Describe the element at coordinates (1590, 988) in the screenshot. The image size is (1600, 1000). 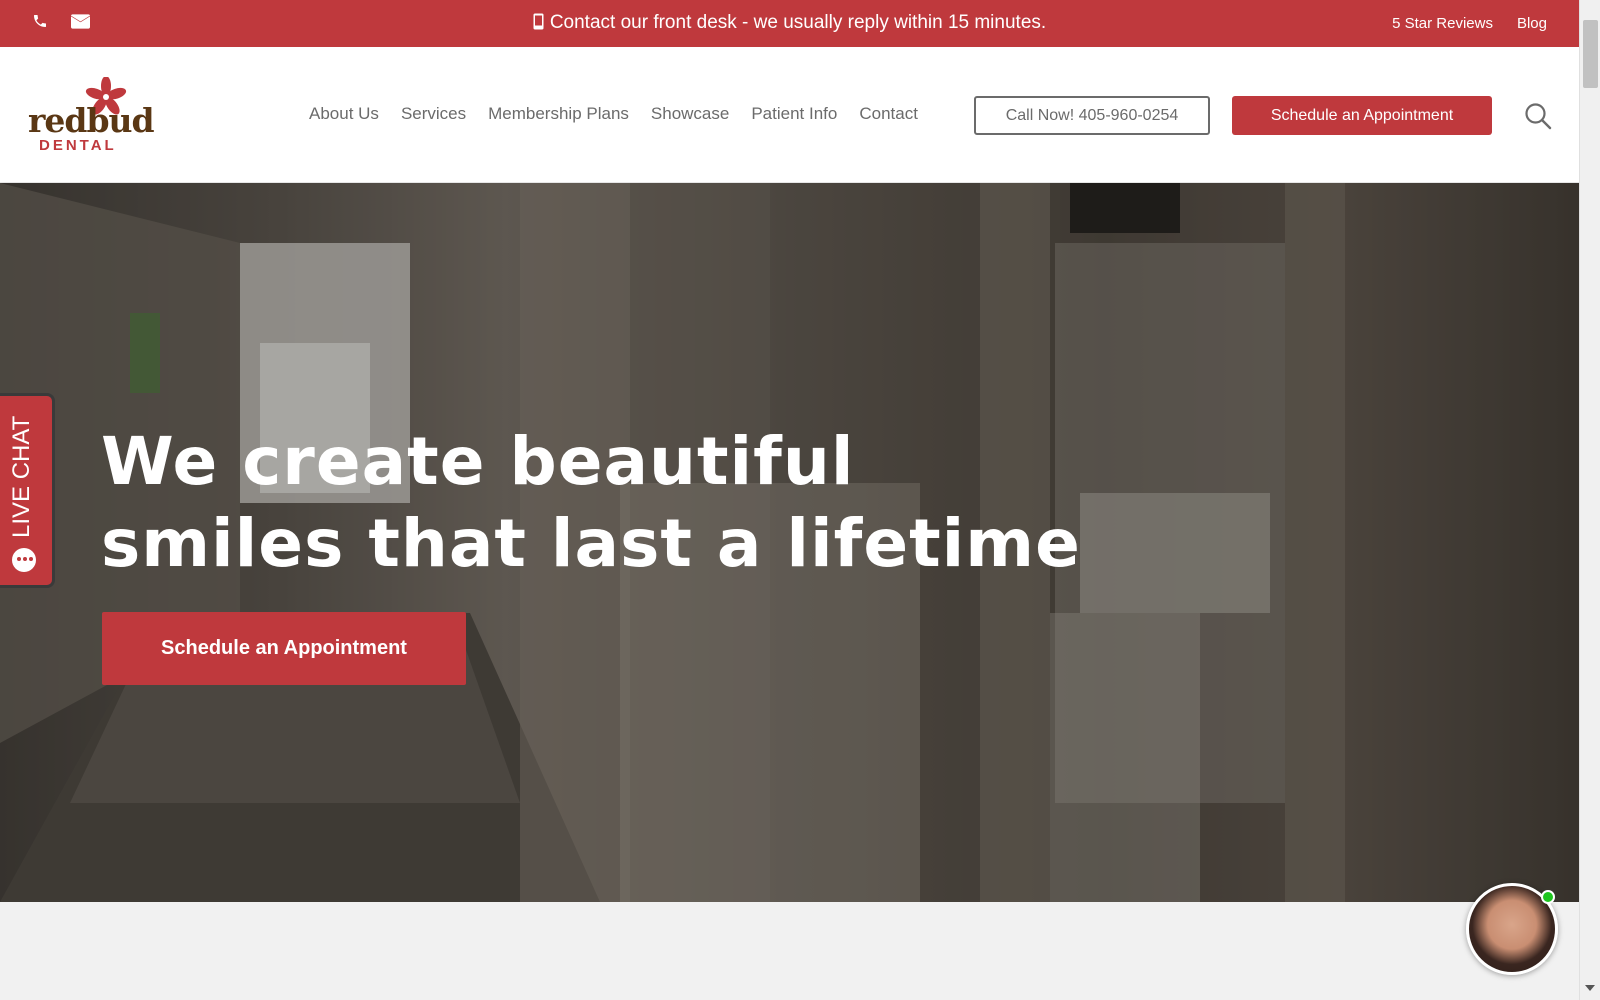
I see `scroll-down-arrow-icon` at that location.